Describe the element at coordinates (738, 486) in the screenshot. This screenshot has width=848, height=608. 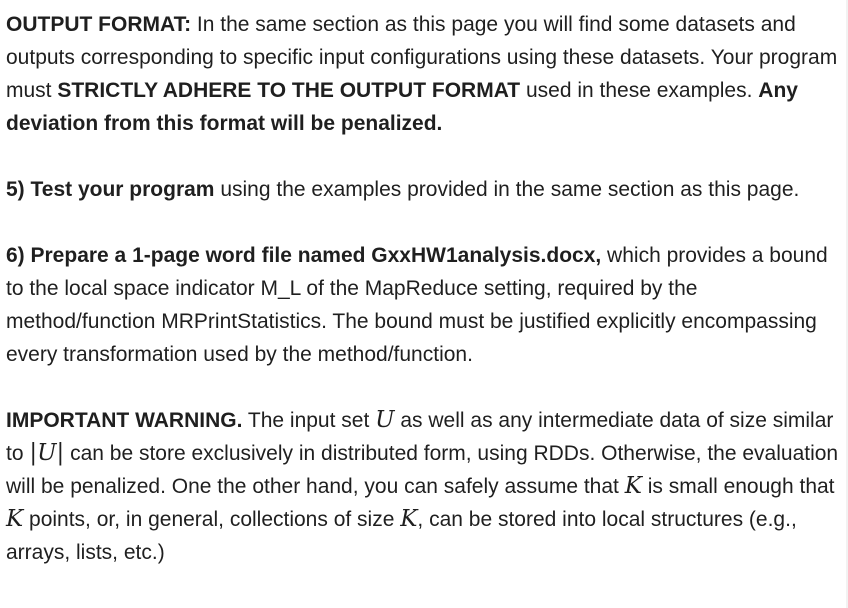
I see `warning-text-4: is small enough that` at that location.